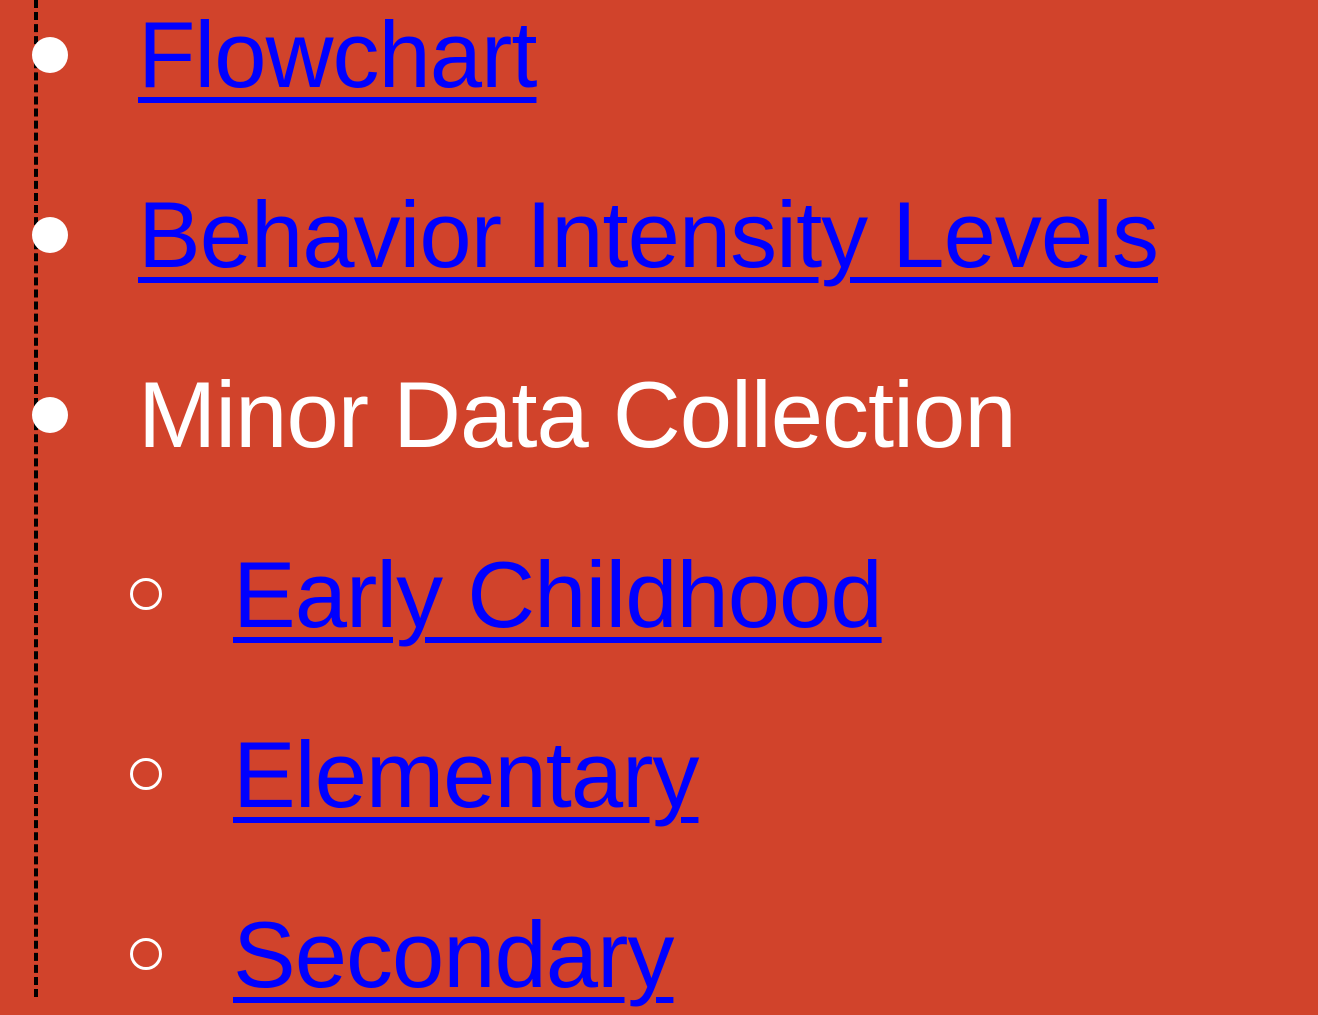 This screenshot has height=1015, width=1318. Describe the element at coordinates (577, 414) in the screenshot. I see `minor-data-collection-label: Minor Data Collection` at that location.